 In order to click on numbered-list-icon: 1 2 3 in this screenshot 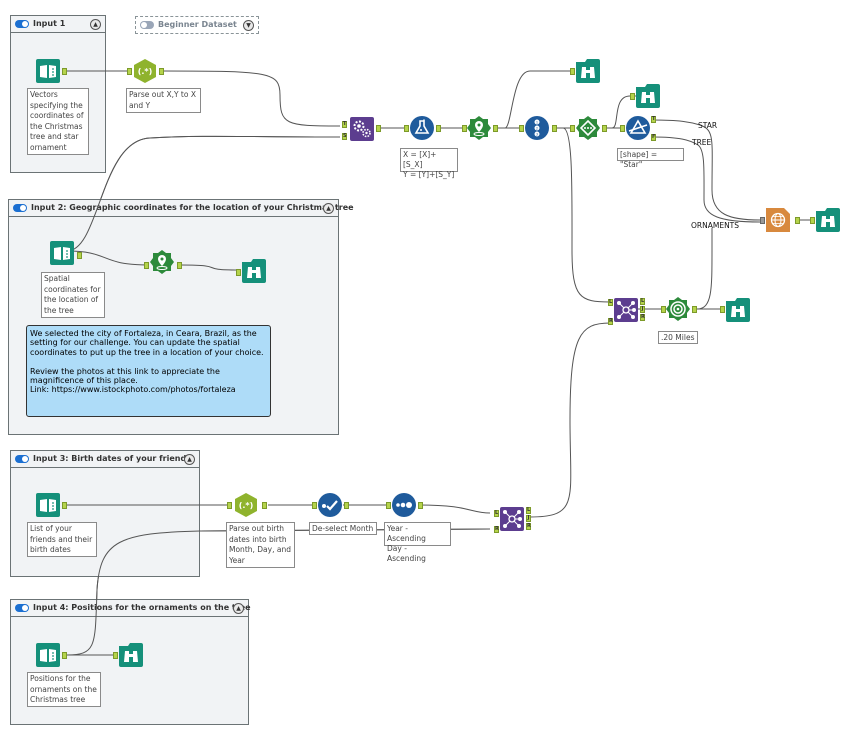, I will do `click(537, 128)`.